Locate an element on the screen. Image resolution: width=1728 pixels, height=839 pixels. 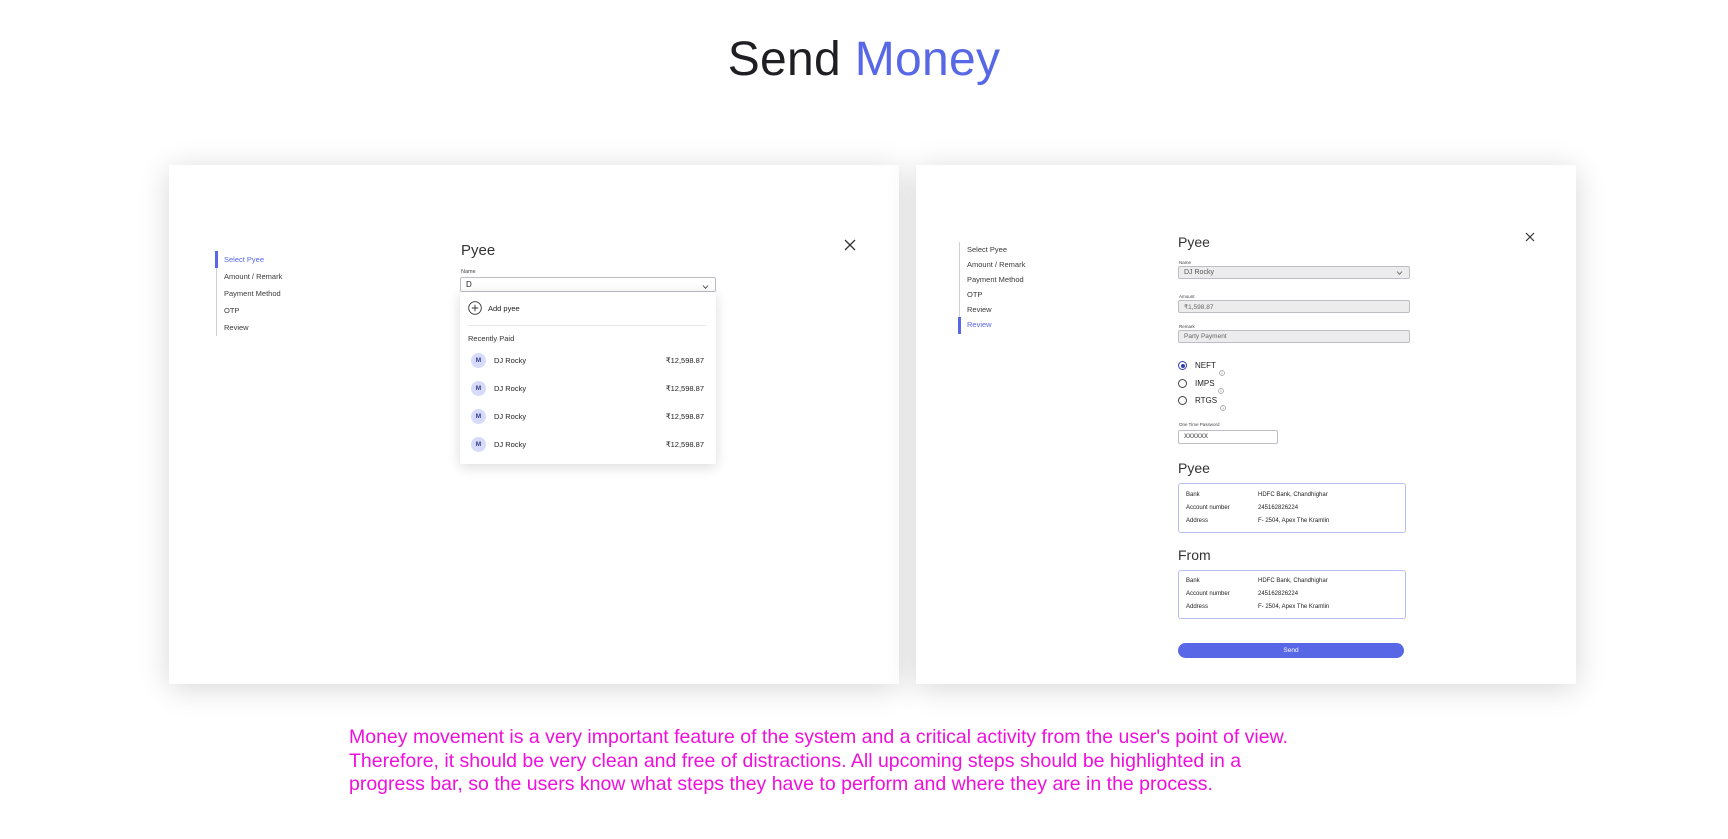
from-details-title: From is located at coordinates (1194, 555).